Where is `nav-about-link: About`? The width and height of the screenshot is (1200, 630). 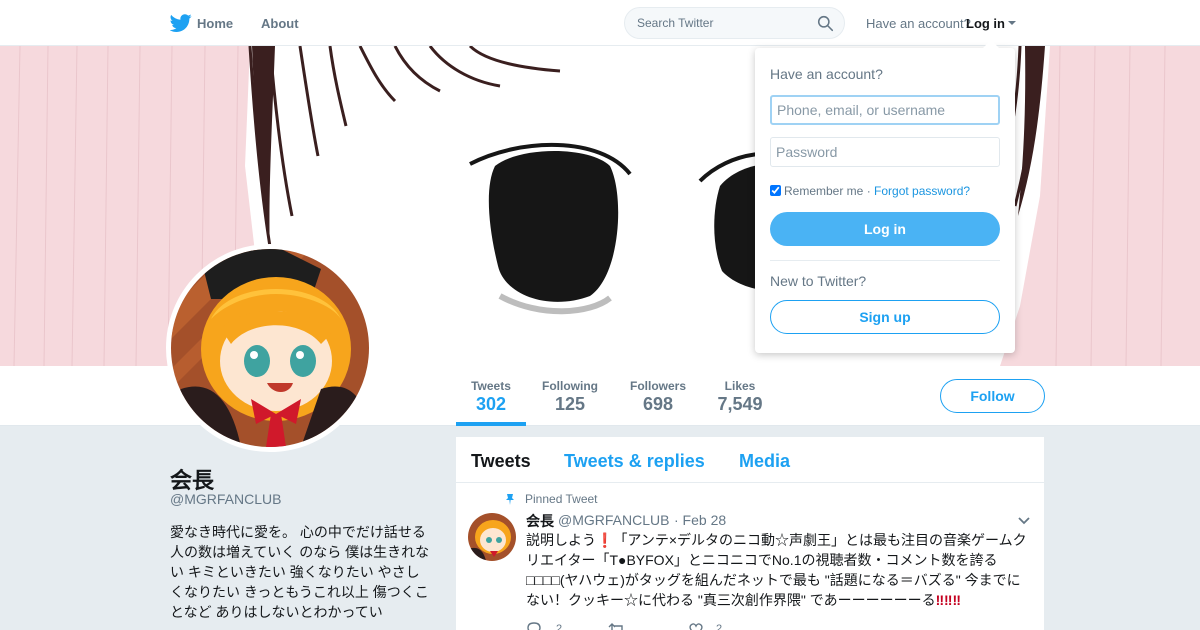 nav-about-link: About is located at coordinates (280, 23).